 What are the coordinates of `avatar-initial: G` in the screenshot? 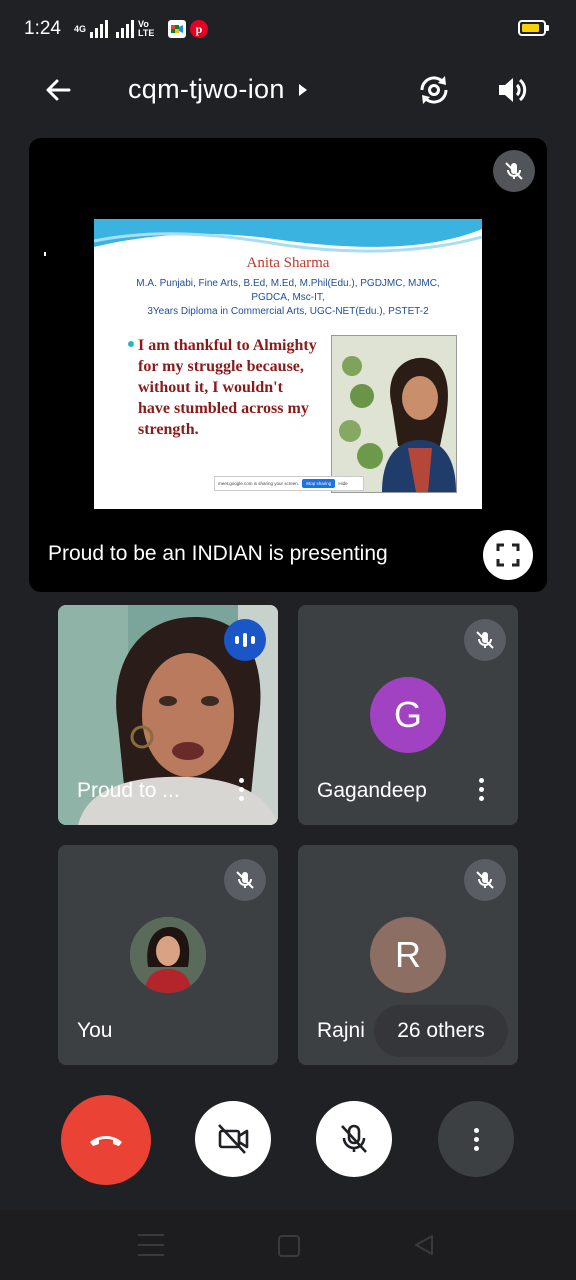 It's located at (407, 714).